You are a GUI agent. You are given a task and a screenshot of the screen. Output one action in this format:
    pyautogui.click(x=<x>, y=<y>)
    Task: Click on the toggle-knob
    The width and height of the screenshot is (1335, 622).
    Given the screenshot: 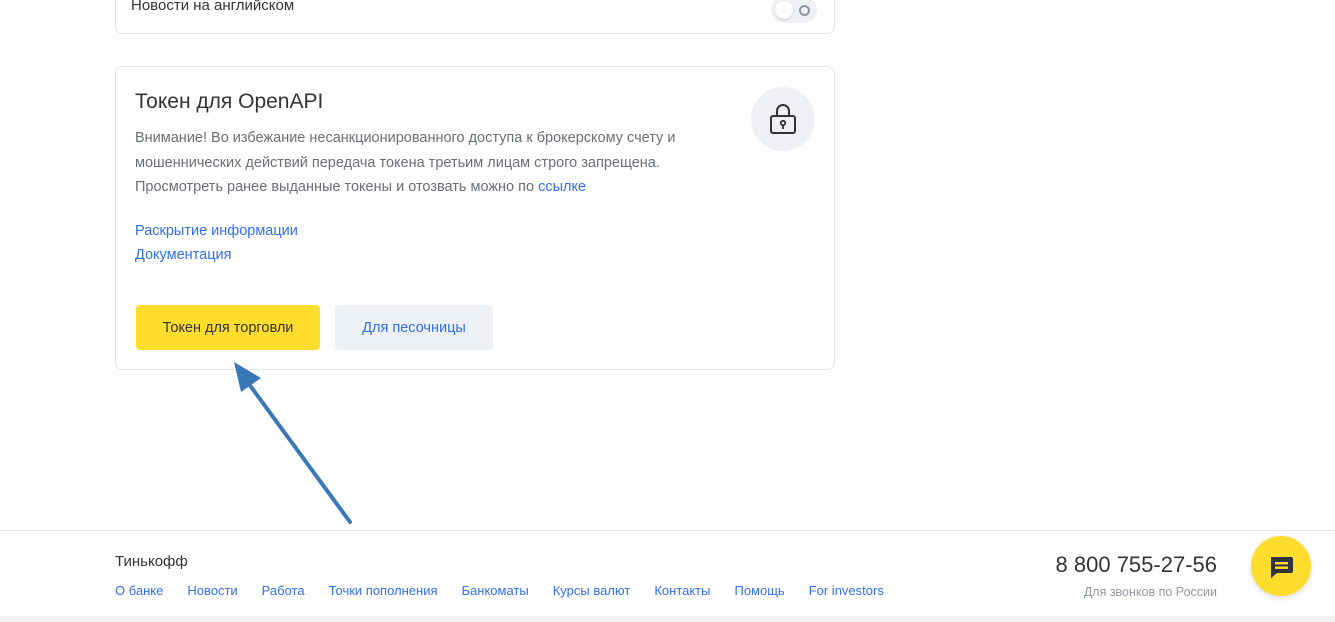 What is the action you would take?
    pyautogui.click(x=784, y=10)
    